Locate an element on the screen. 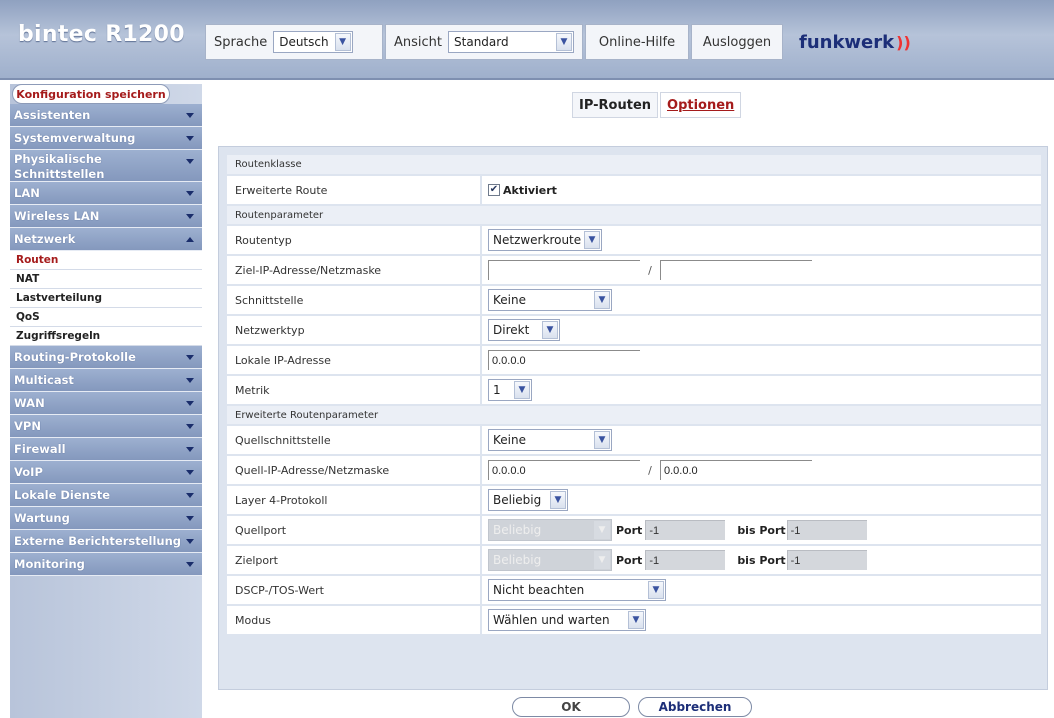  field-label: Layer 4-Protokoll is located at coordinates (354, 500).